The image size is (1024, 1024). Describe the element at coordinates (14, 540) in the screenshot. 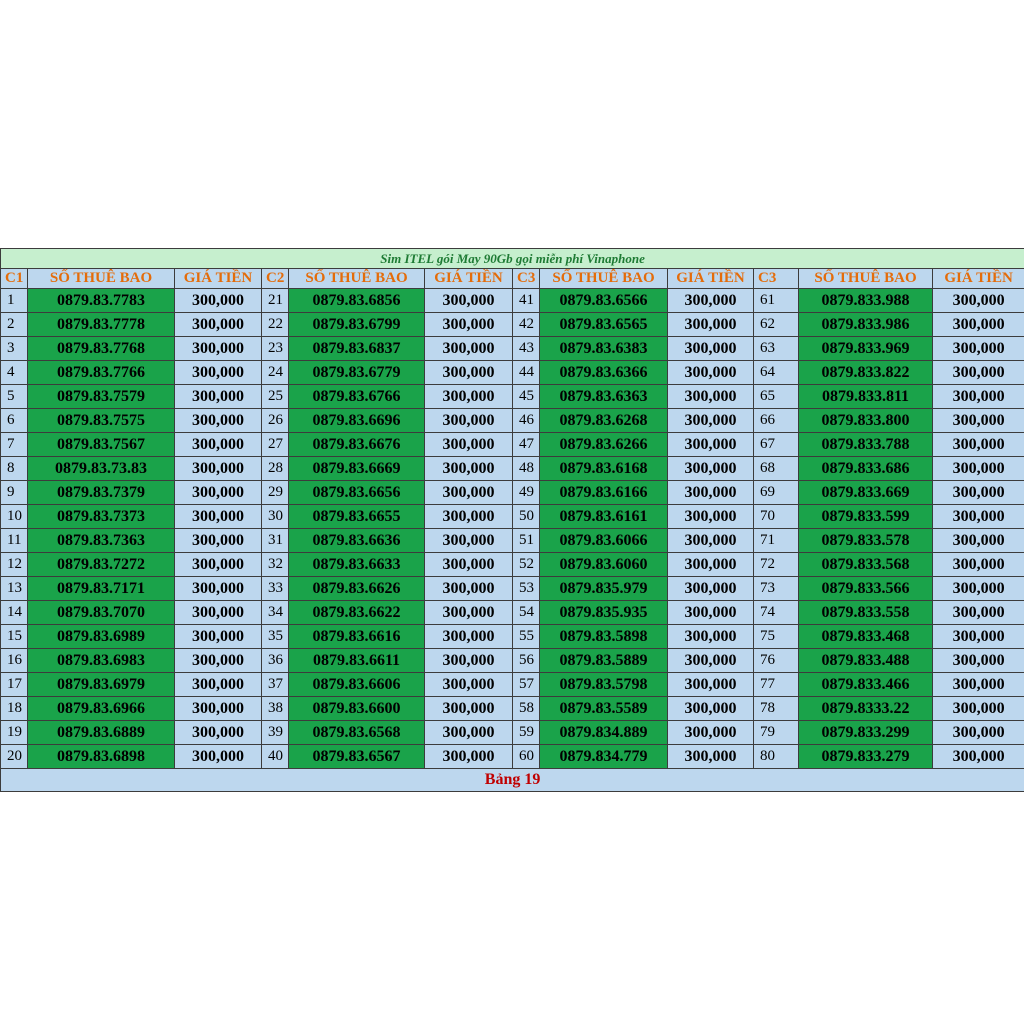

I see `row-index-cell: 11` at that location.